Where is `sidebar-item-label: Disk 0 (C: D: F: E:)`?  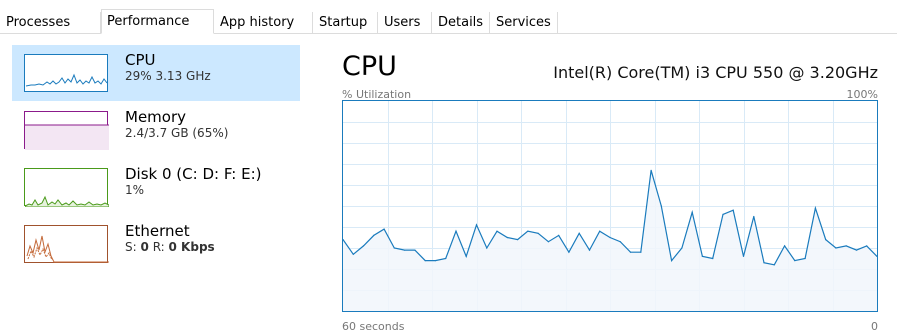 sidebar-item-label: Disk 0 (C: D: F: E:) is located at coordinates (193, 174).